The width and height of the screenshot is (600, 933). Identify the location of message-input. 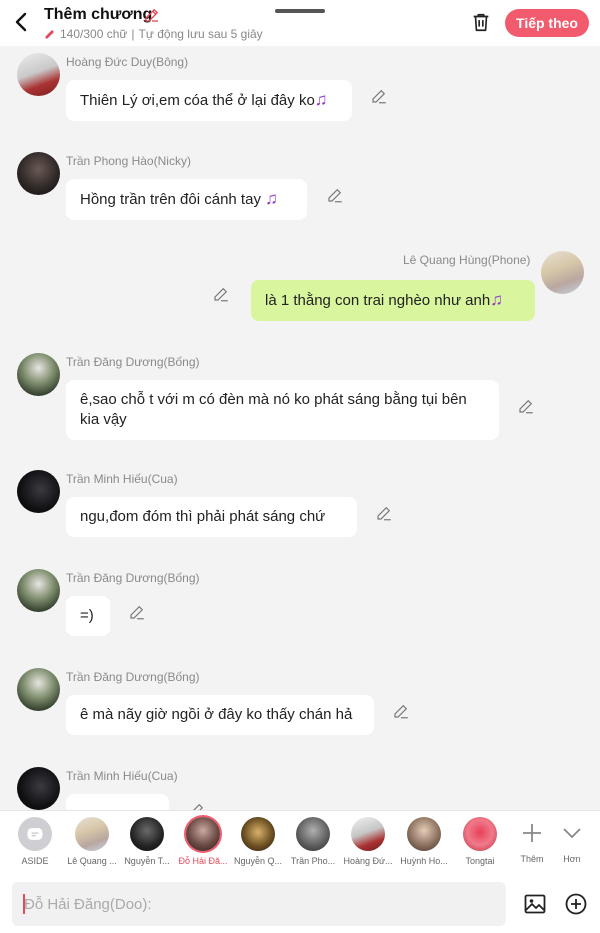
(259, 904).